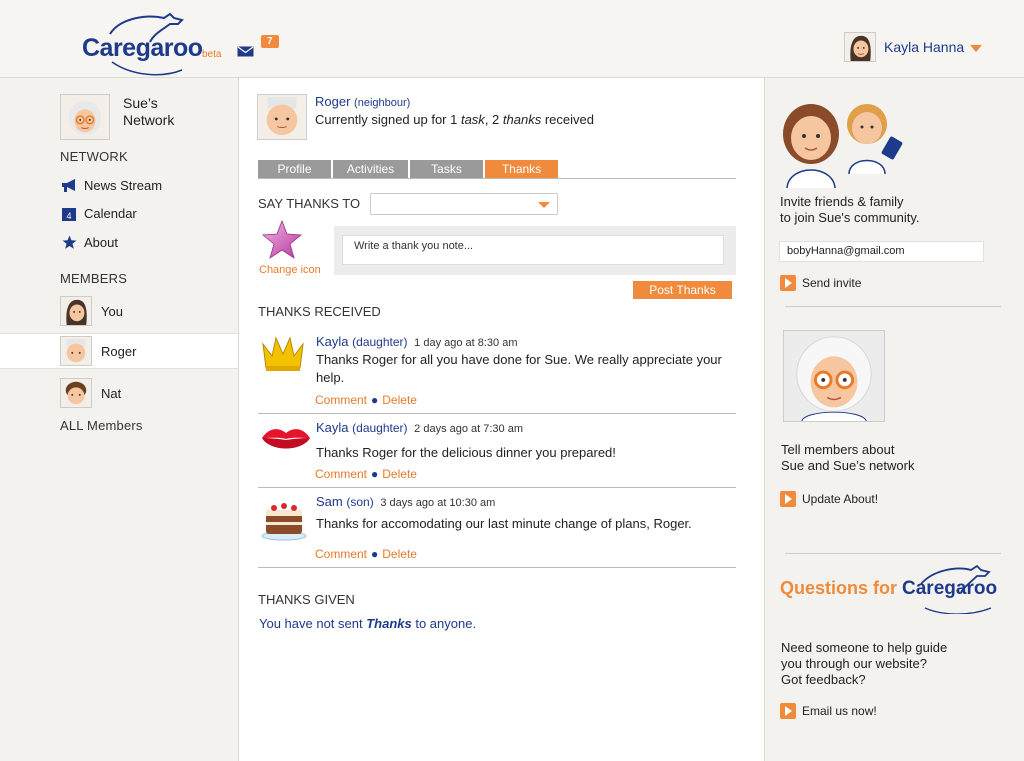  I want to click on kangaroo-logo-icon, so click(956, 589).